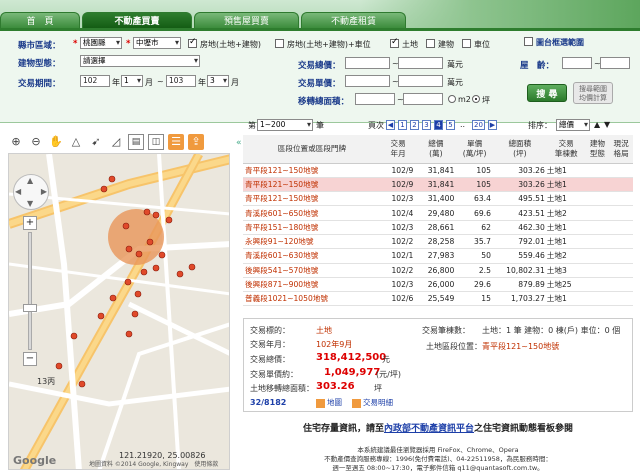 The image size is (640, 476). What do you see at coordinates (372, 402) in the screenshot?
I see `transaction-detail-button: 交易明細` at bounding box center [372, 402].